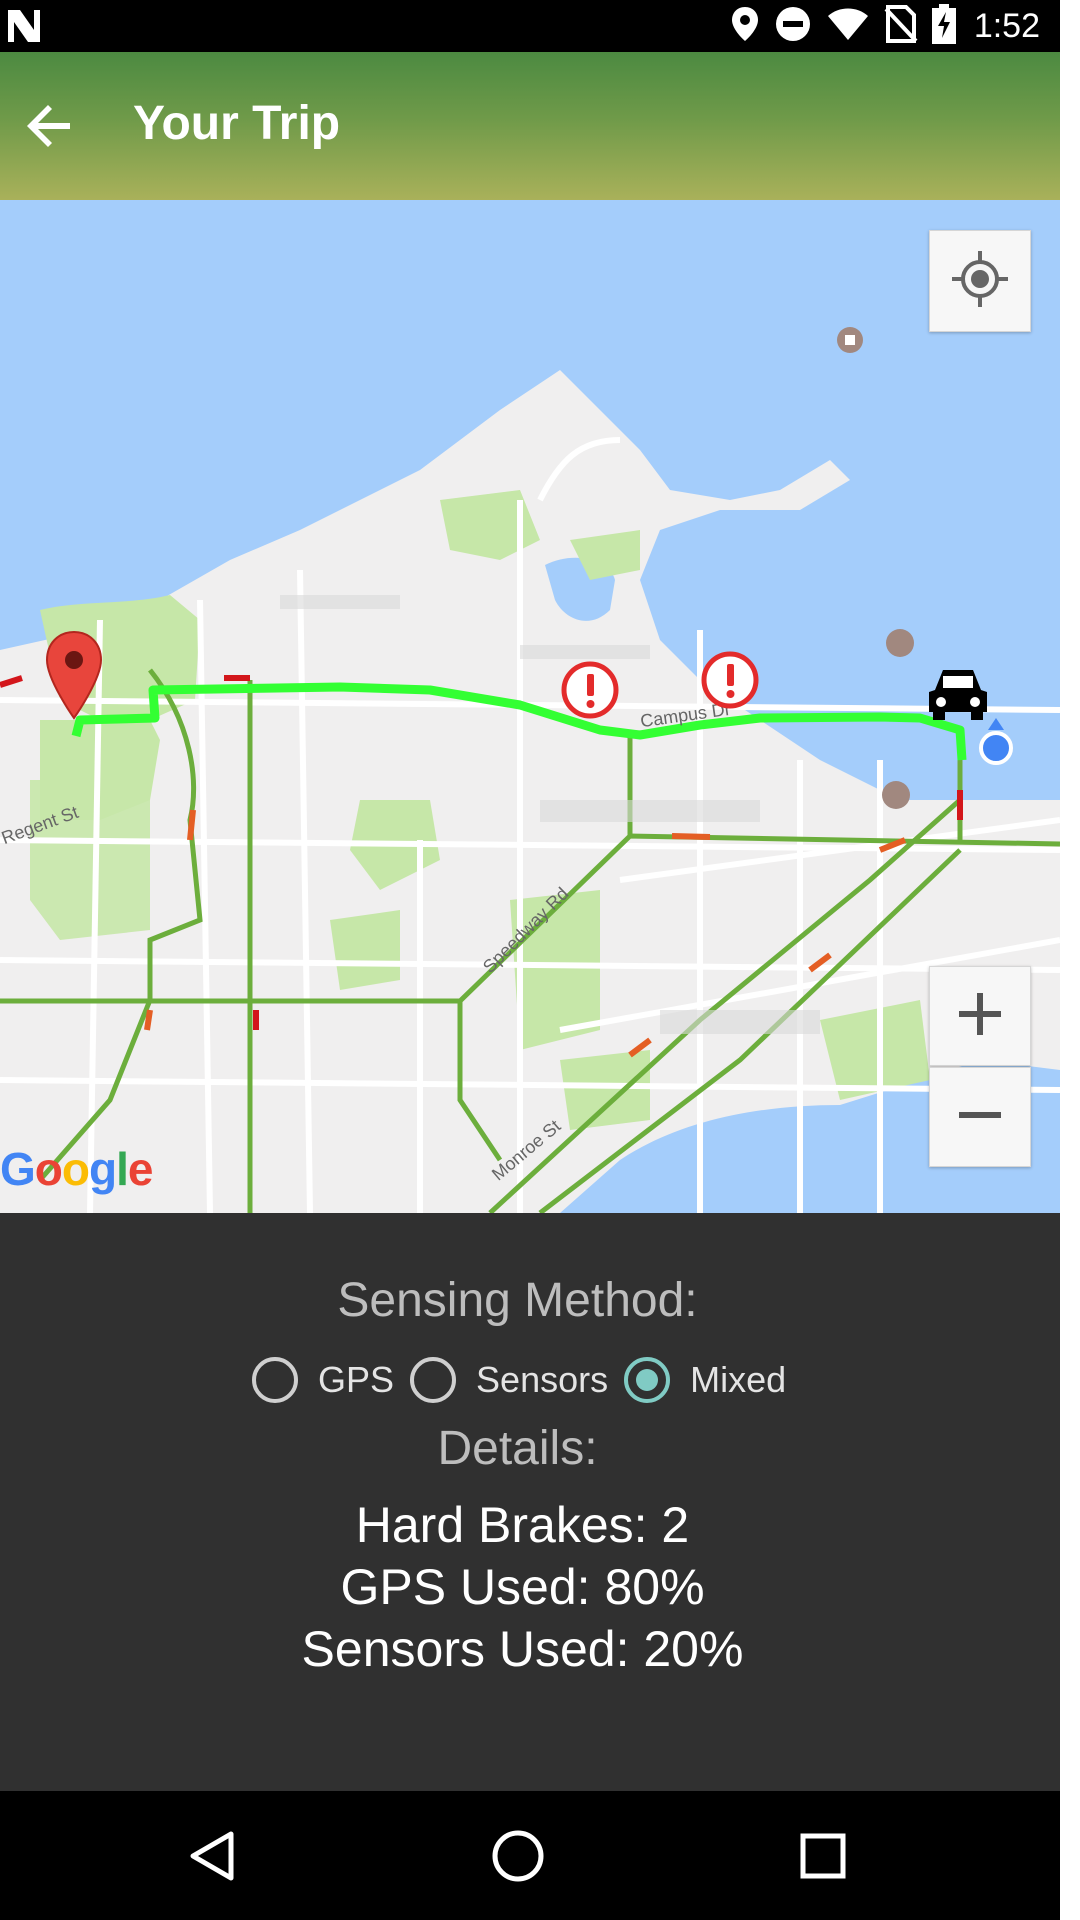  I want to click on plus-icon, so click(980, 1016).